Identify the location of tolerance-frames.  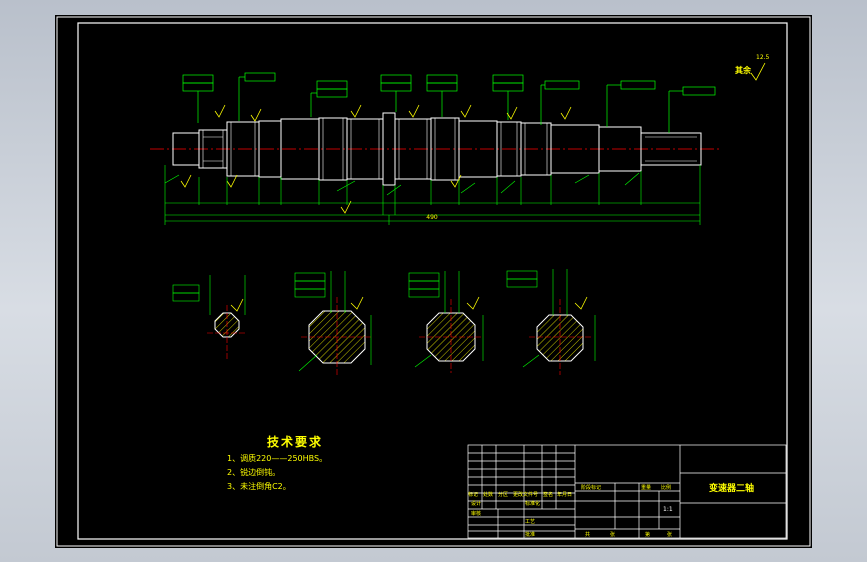
(449, 102).